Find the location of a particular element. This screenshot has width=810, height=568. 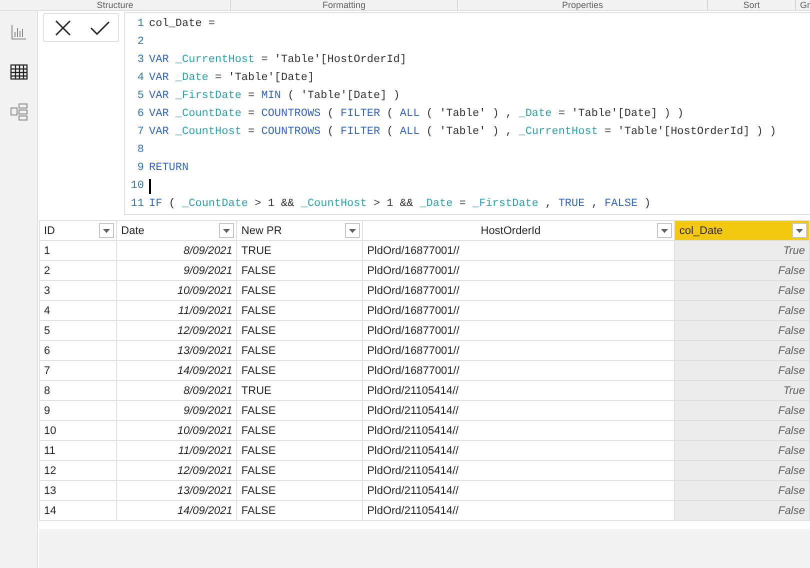

line-number: 10 is located at coordinates (137, 186).